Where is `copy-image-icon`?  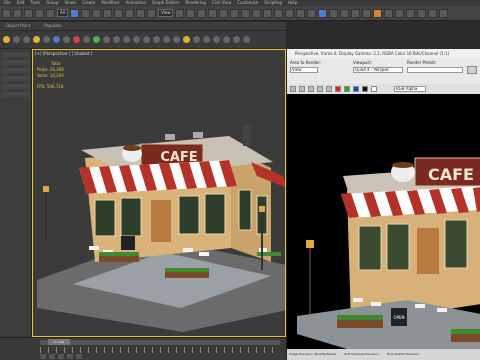
copy-image-icon is located at coordinates (302, 89).